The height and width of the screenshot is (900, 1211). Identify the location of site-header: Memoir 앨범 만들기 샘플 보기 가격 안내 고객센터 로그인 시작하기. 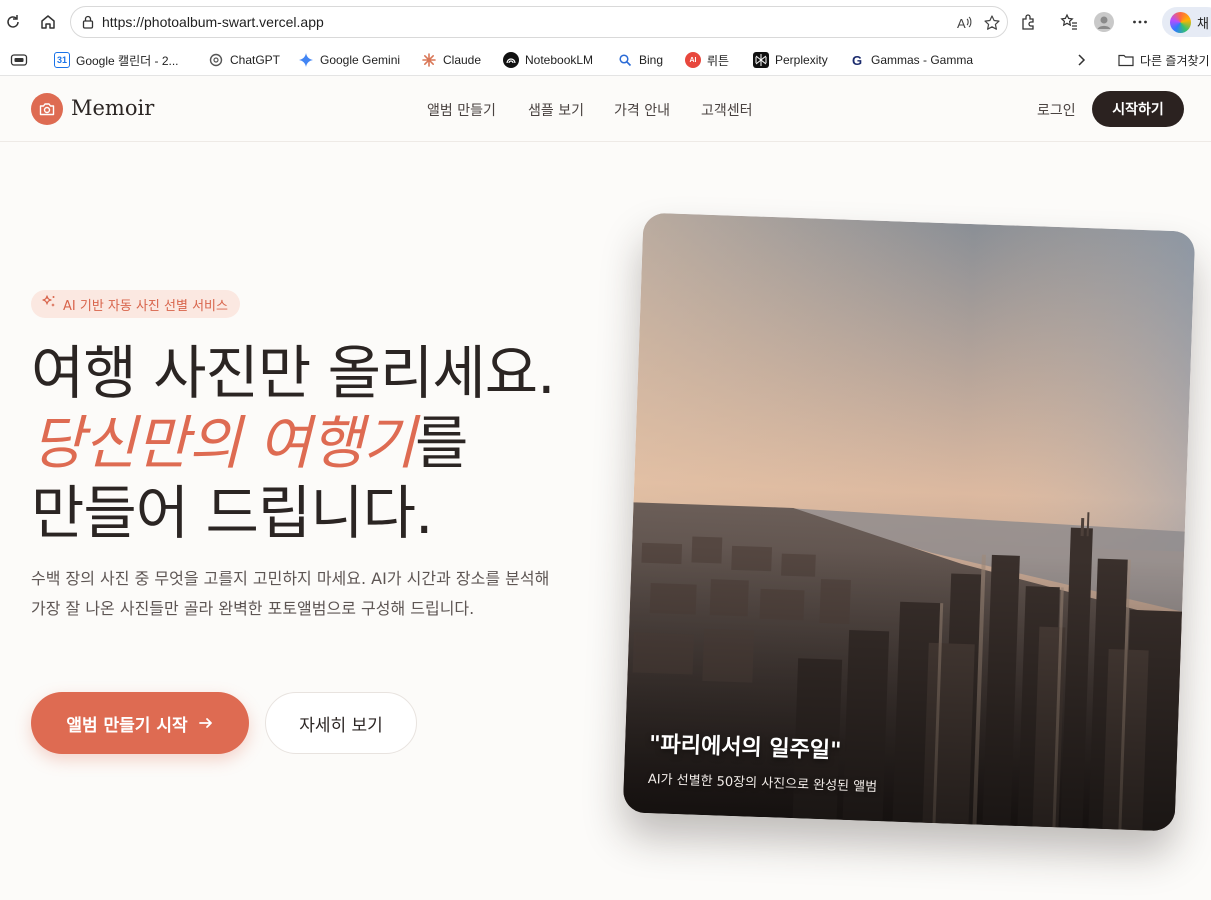
(605, 109).